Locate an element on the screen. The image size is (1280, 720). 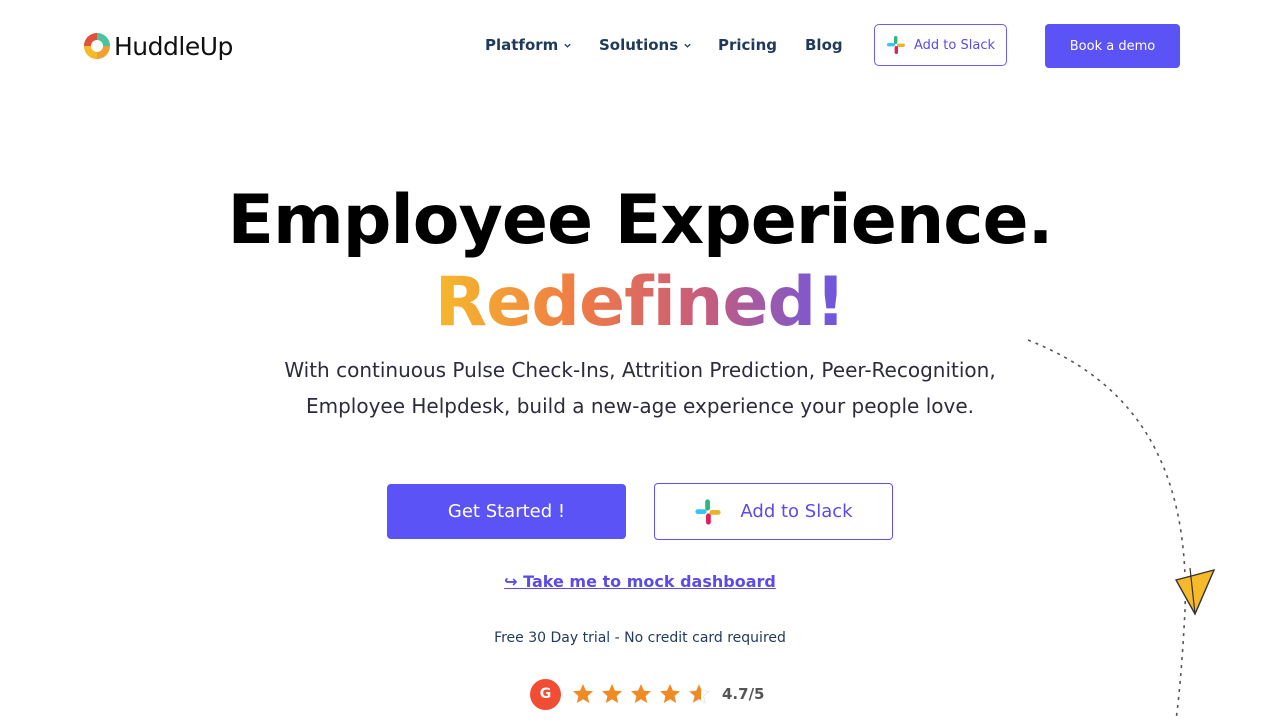
logo: HuddleUp is located at coordinates (157, 46).